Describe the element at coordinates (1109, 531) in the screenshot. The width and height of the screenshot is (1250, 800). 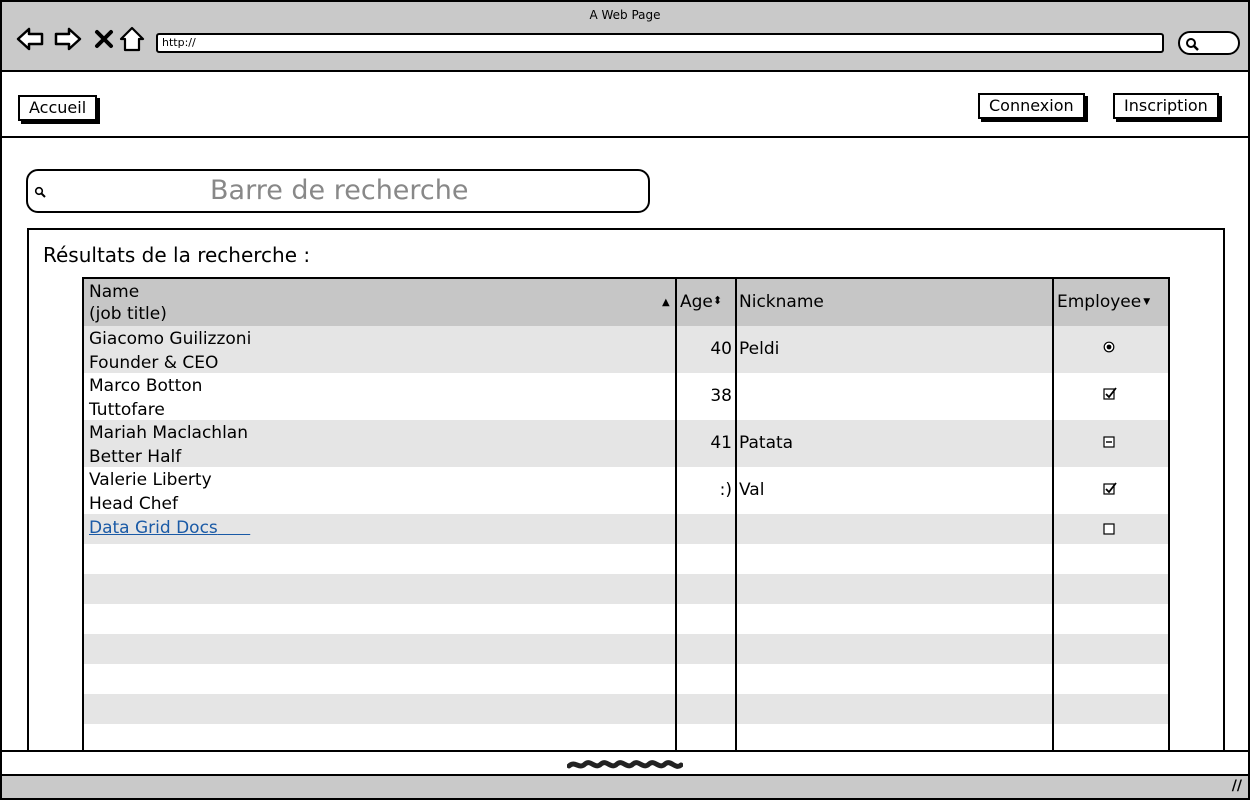
I see `checkbox-unchecked-icon` at that location.